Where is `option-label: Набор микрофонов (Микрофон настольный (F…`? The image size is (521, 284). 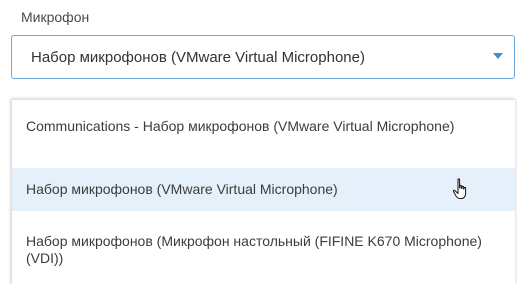
option-label: Набор микрофонов (Микрофон настольный (F… is located at coordinates (254, 249).